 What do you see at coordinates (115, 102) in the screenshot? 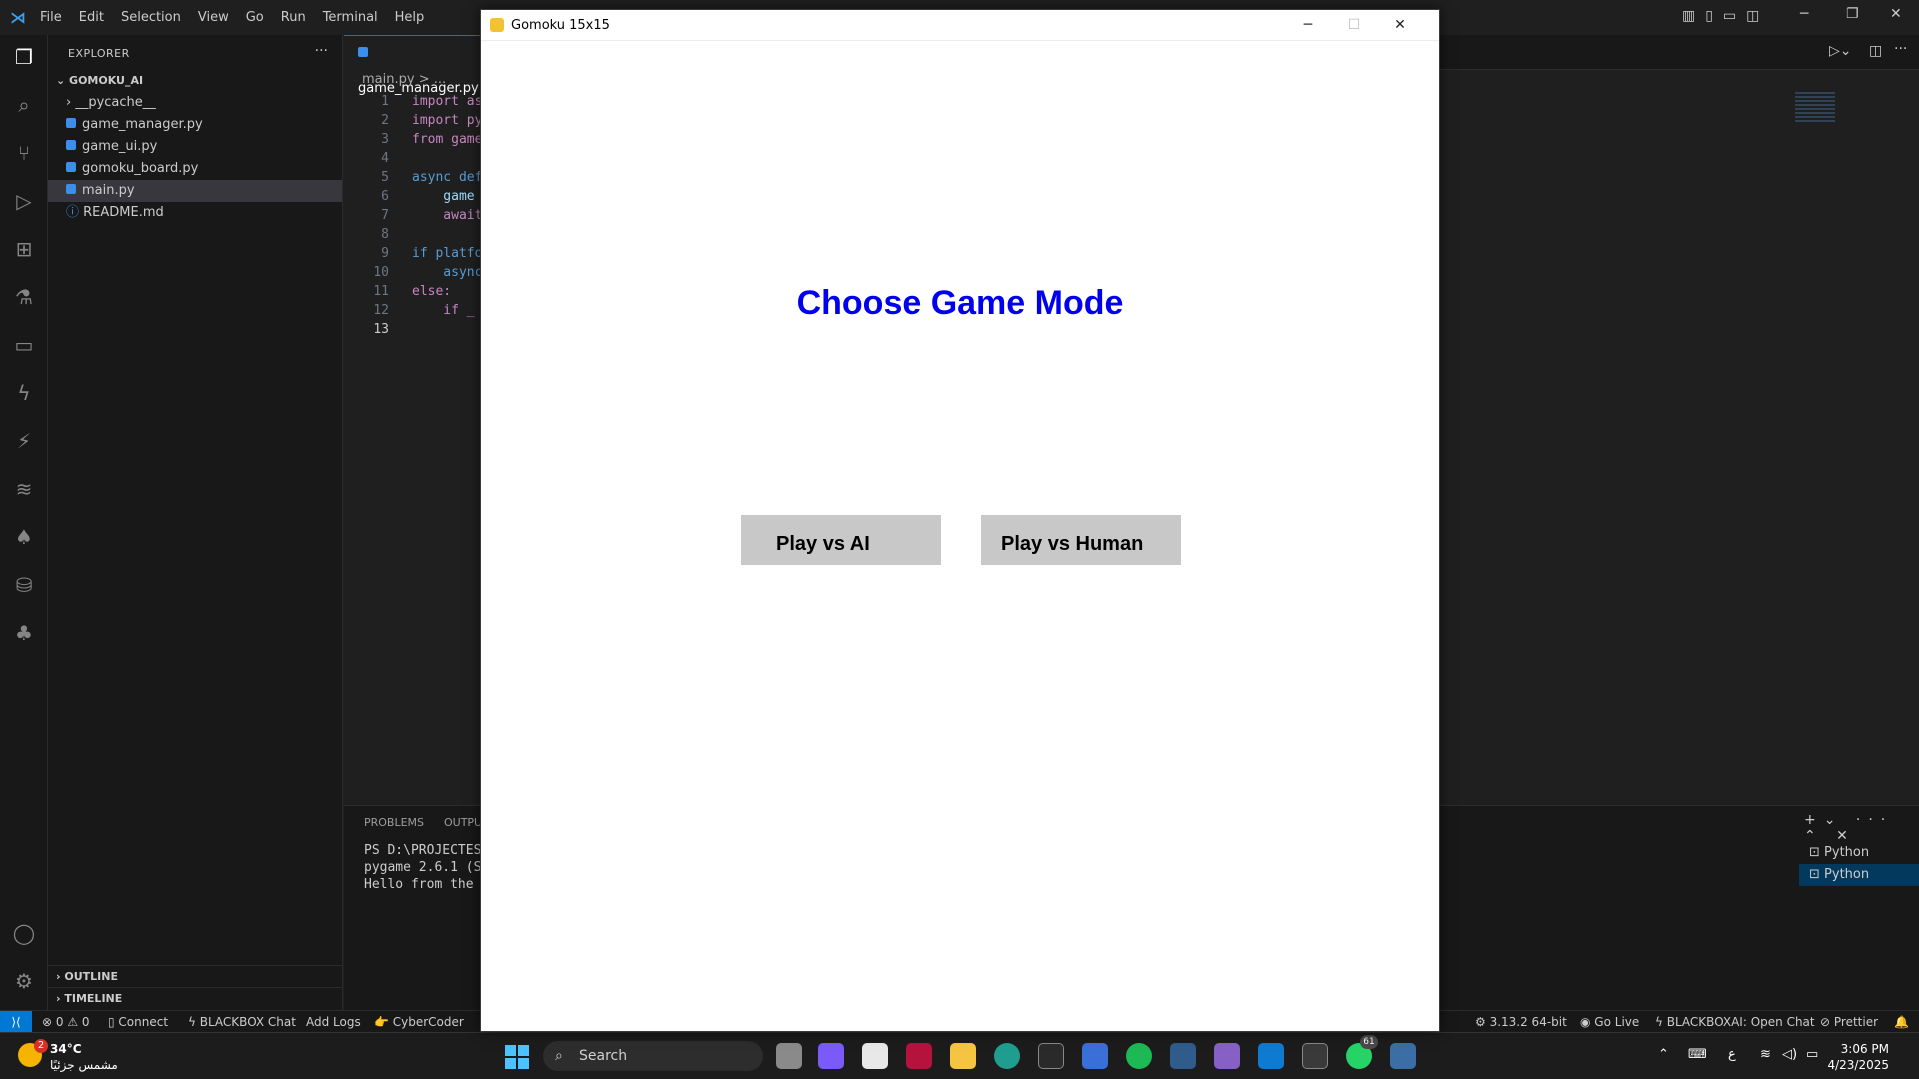
I see `tree-item-label: __pycache__` at bounding box center [115, 102].